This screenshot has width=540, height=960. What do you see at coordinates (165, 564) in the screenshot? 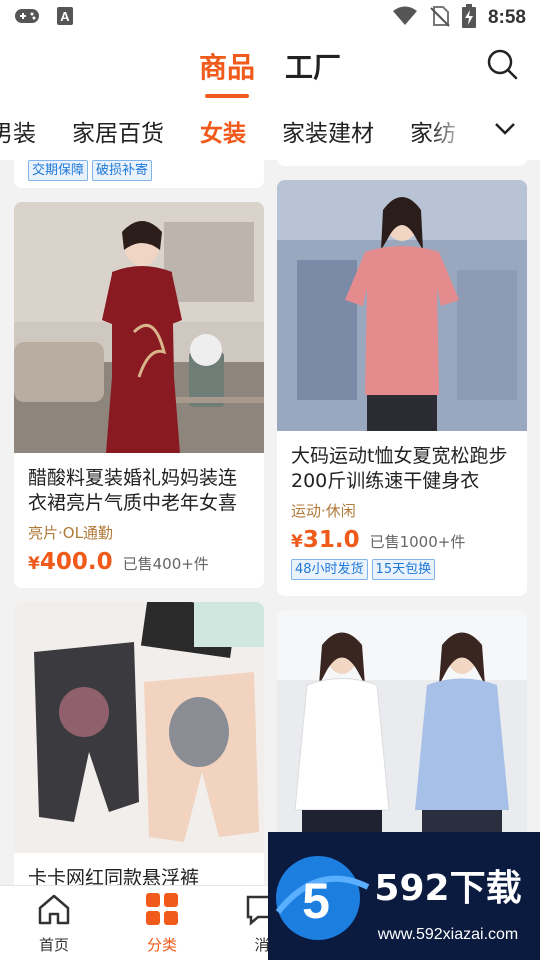
I see `sold-count: 已售400+件` at bounding box center [165, 564].